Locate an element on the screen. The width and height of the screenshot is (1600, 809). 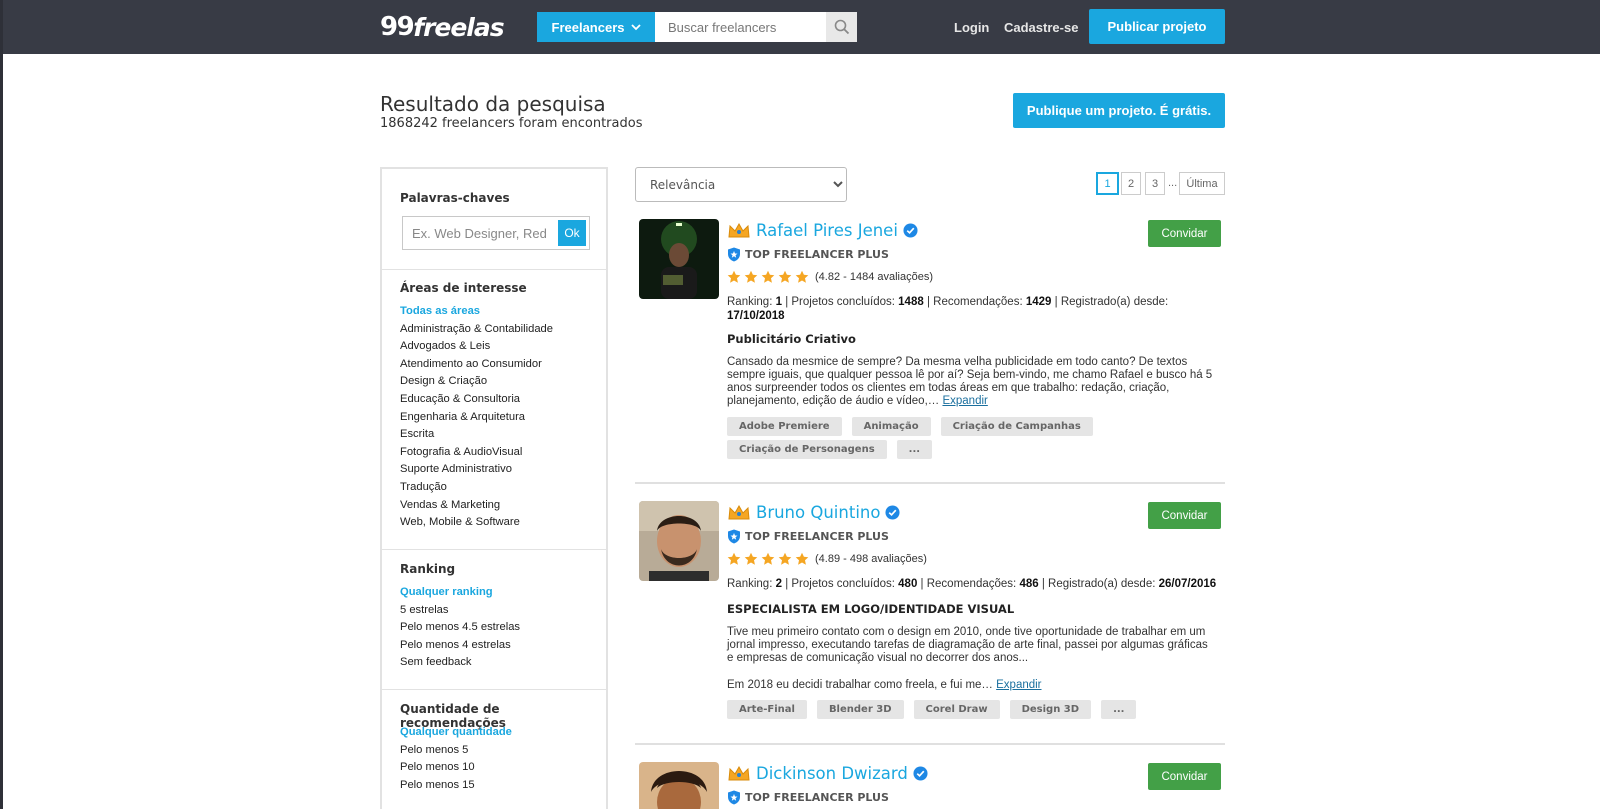
skill-tag: Corel Draw is located at coordinates (956, 709).